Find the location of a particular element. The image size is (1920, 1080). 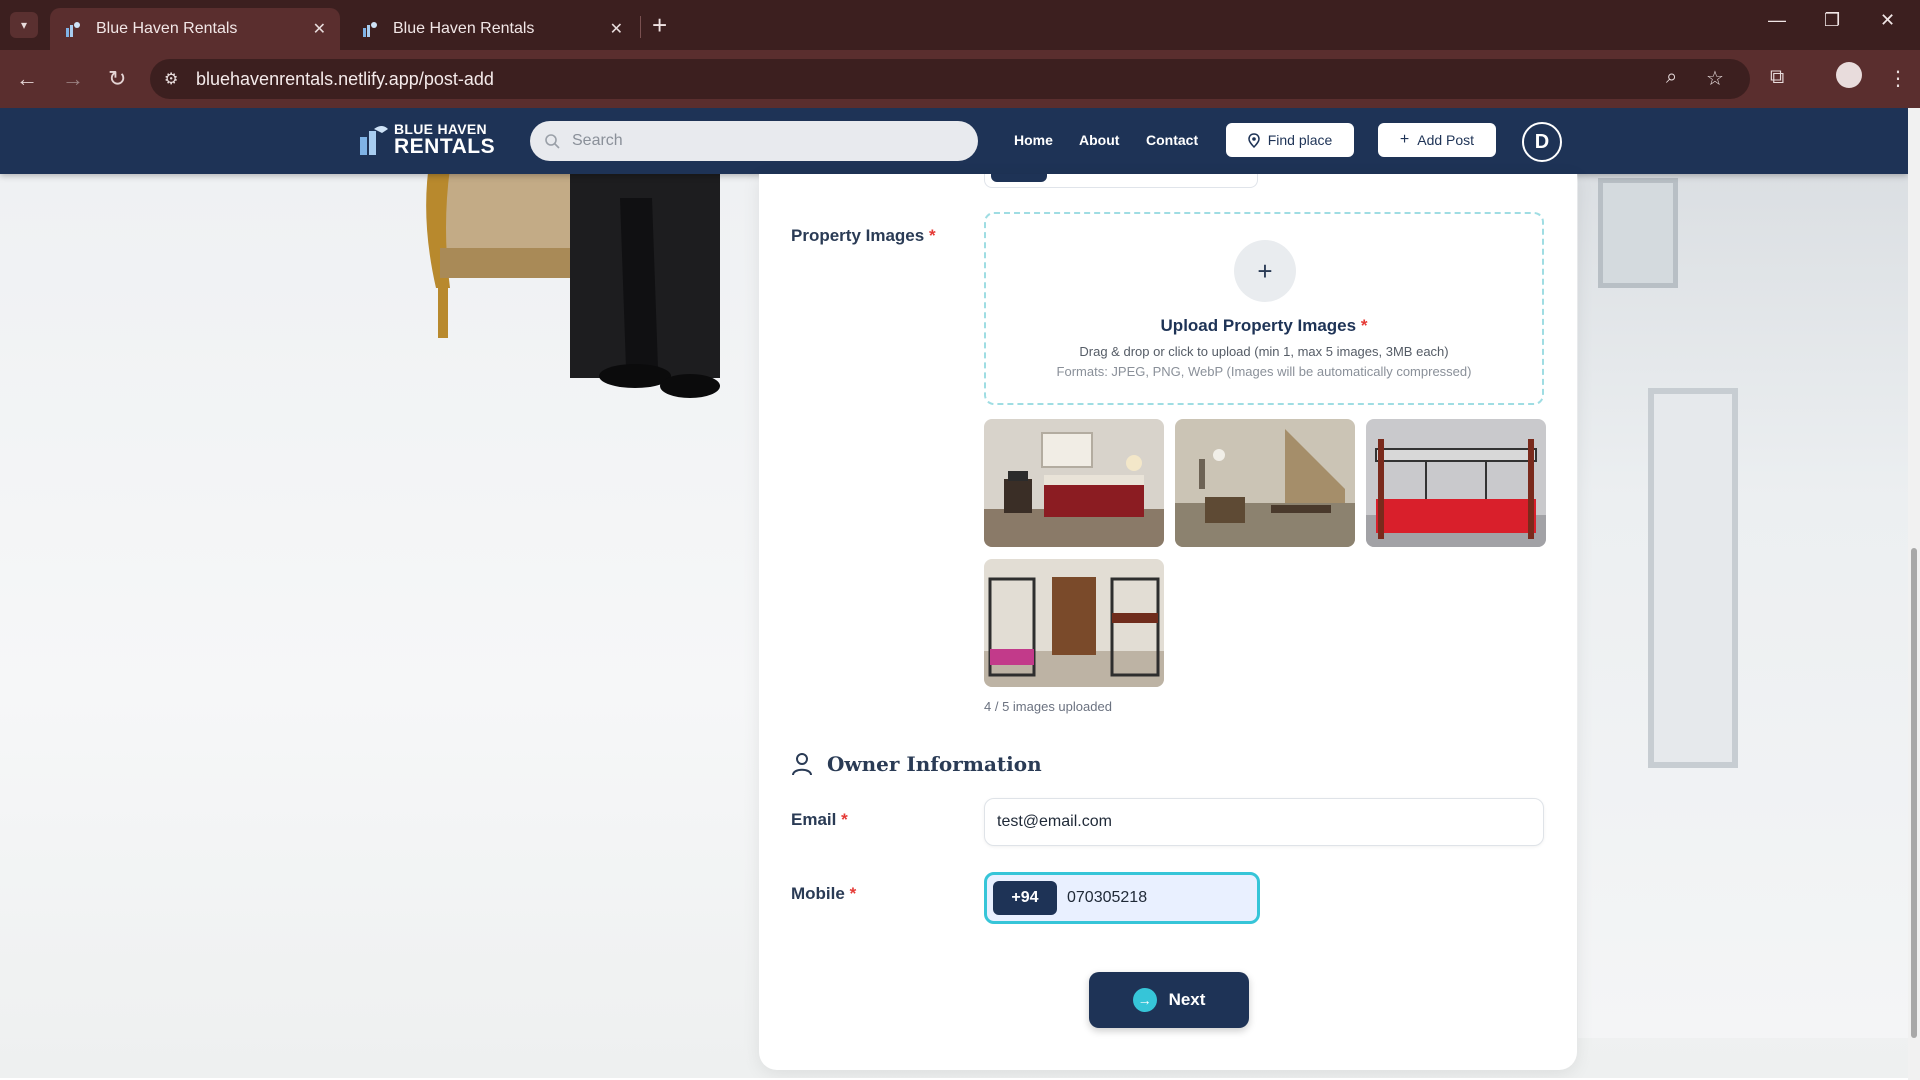

profile-icon is located at coordinates (1849, 75).